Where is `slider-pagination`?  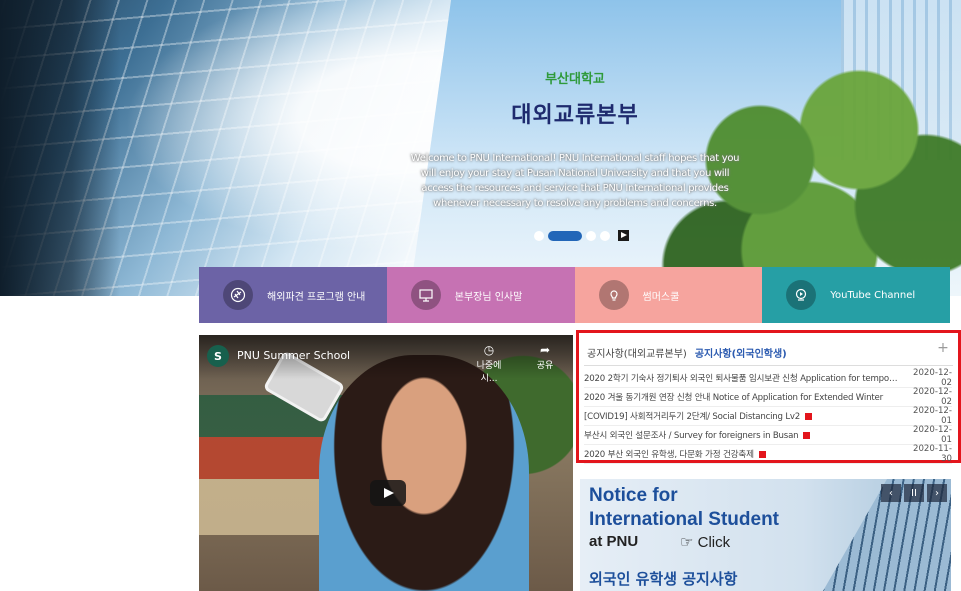
slider-pagination is located at coordinates (581, 235).